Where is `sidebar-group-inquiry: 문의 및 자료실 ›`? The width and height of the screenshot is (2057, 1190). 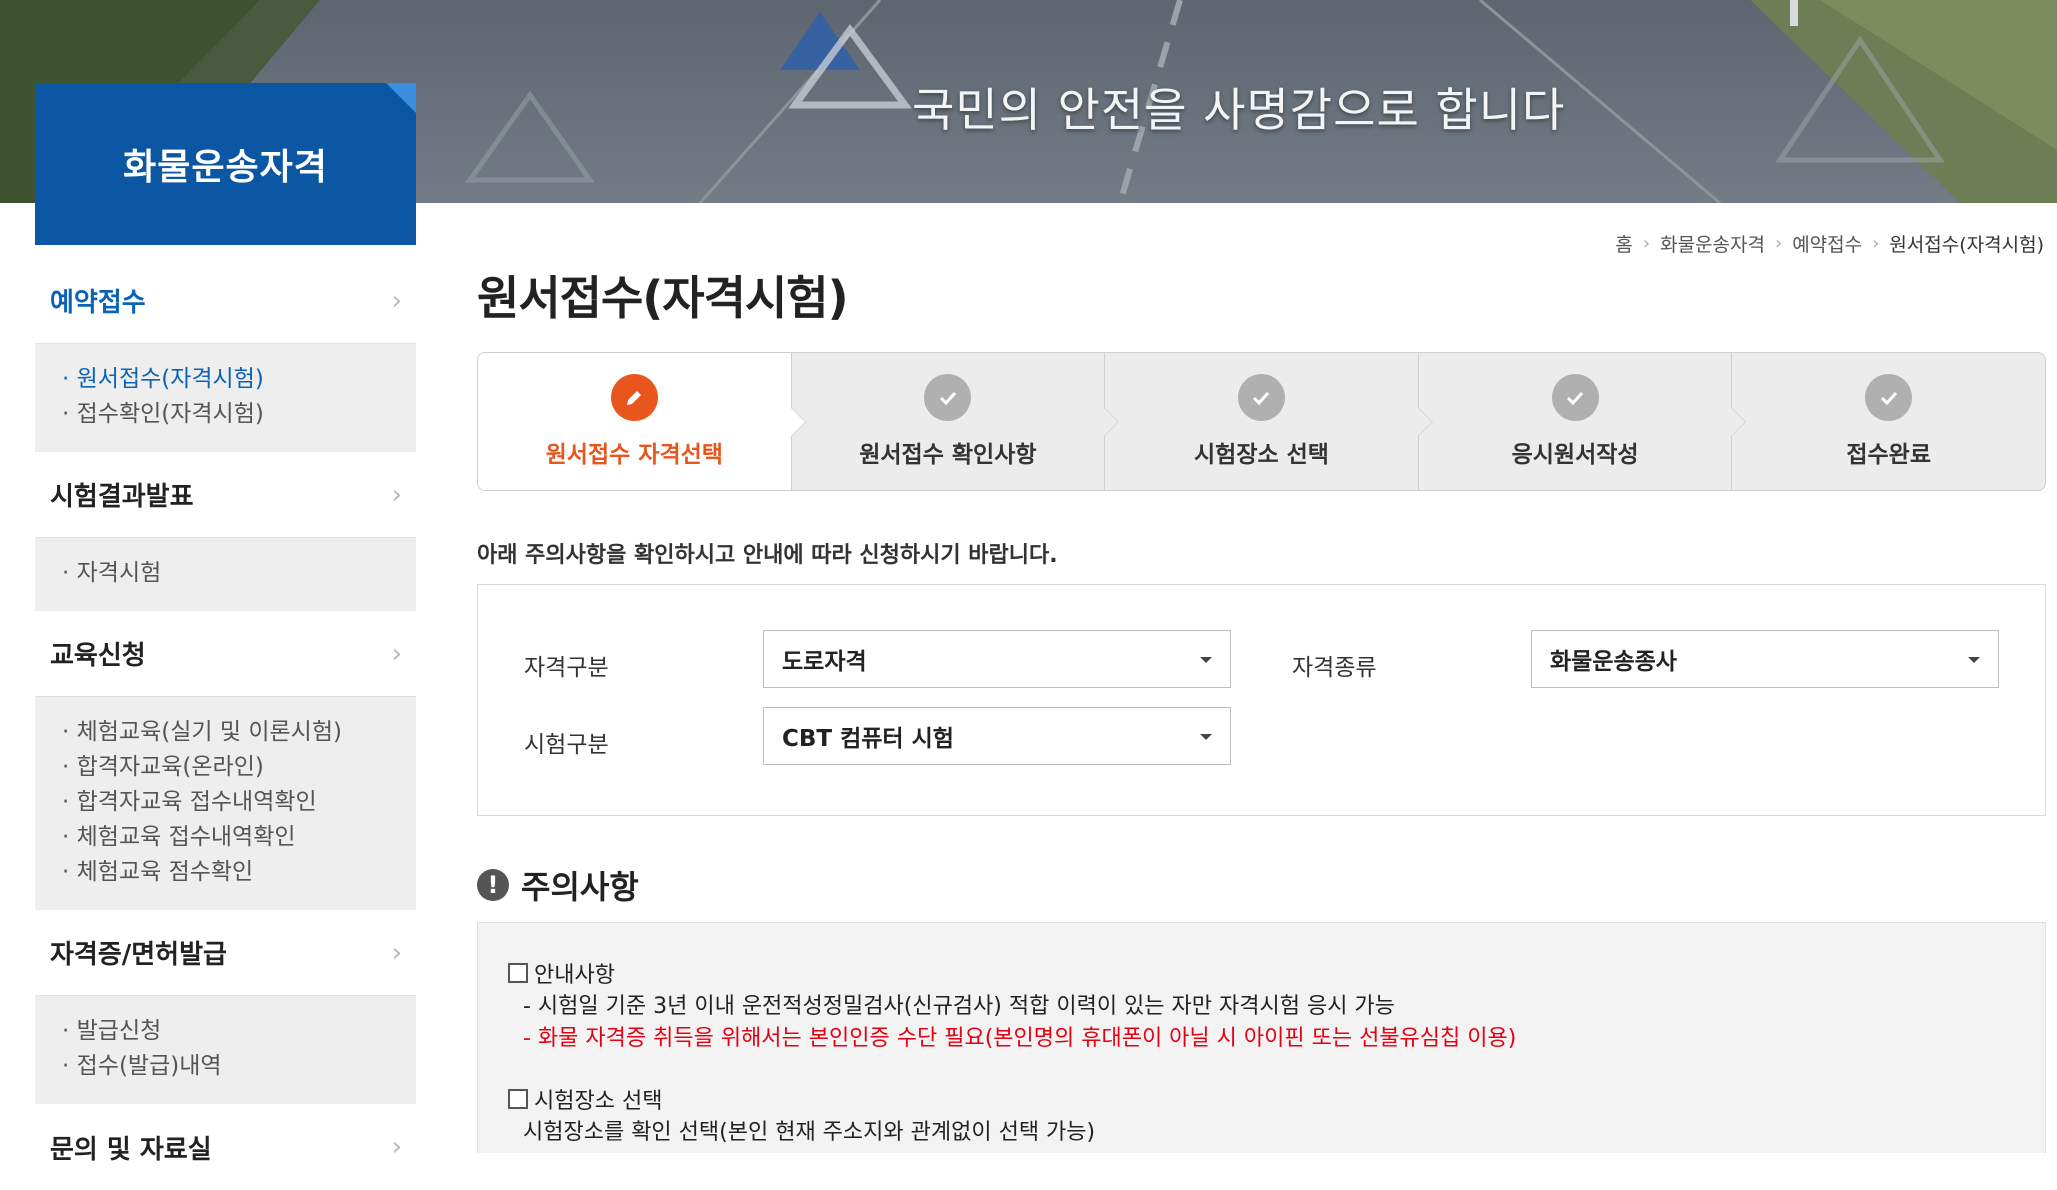 sidebar-group-inquiry: 문의 및 자료실 › is located at coordinates (225, 1147).